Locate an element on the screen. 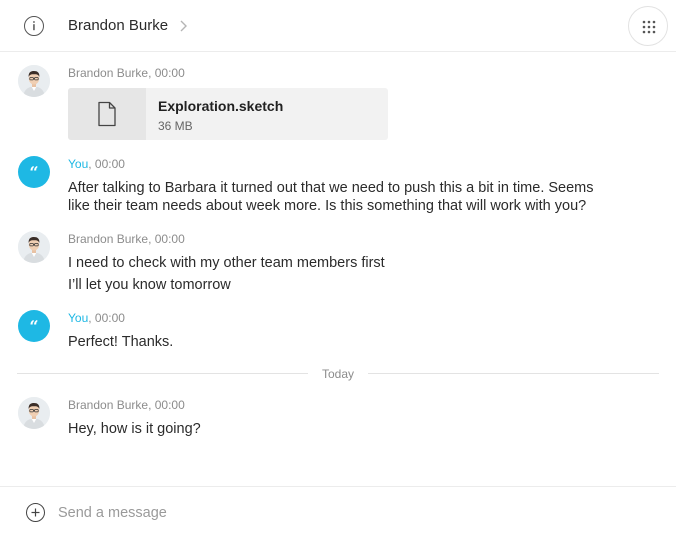  plus-circle-icon is located at coordinates (35, 512).